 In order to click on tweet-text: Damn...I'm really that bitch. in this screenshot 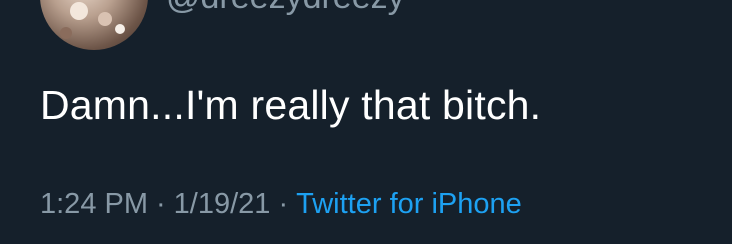, I will do `click(291, 105)`.